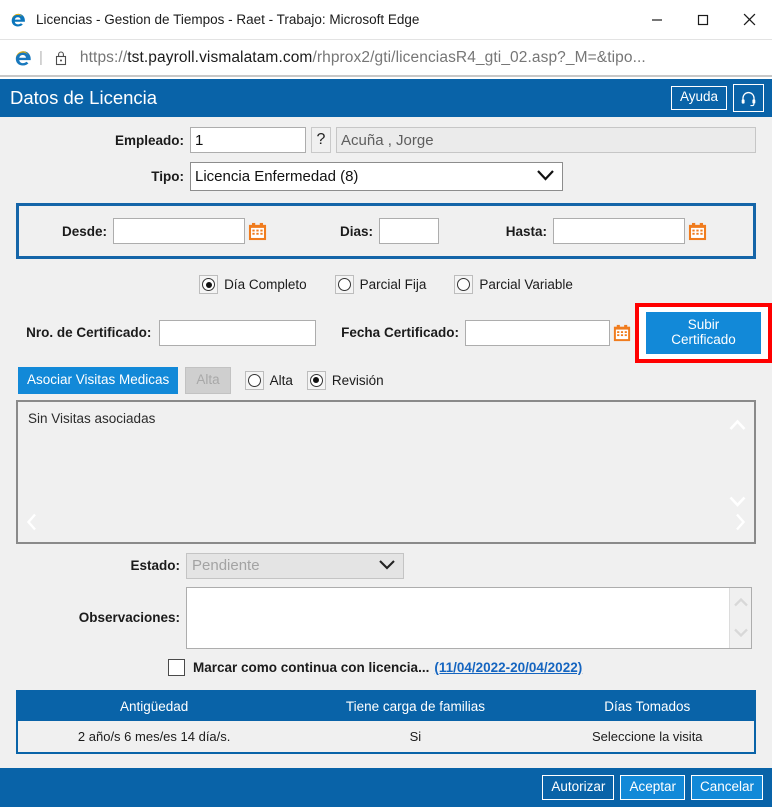 The height and width of the screenshot is (807, 772). I want to click on chevron-right-icon, so click(740, 524).